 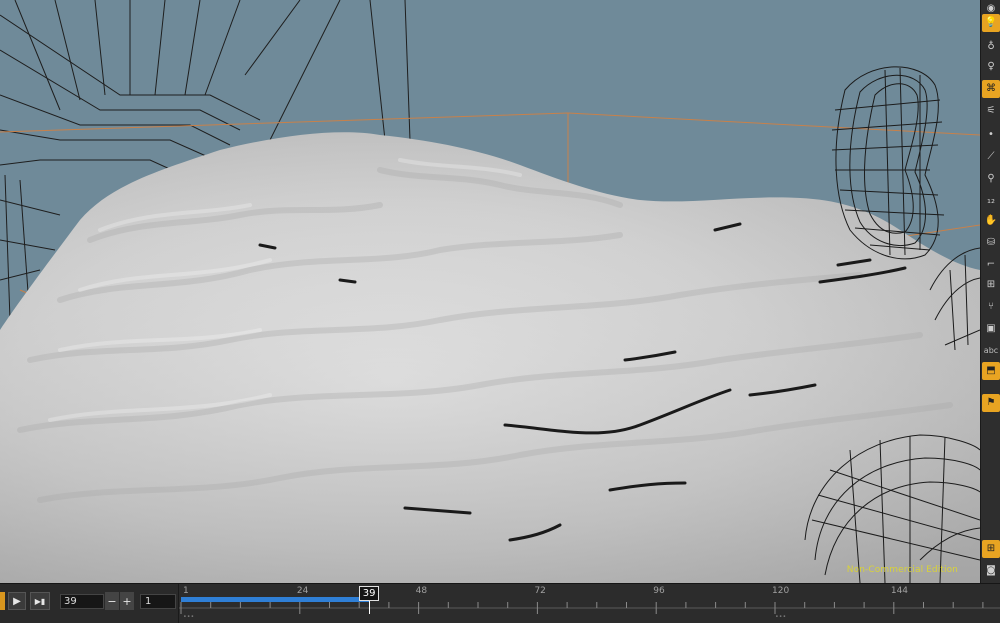 I want to click on layout-icon: ⊞, so click(x=991, y=548).